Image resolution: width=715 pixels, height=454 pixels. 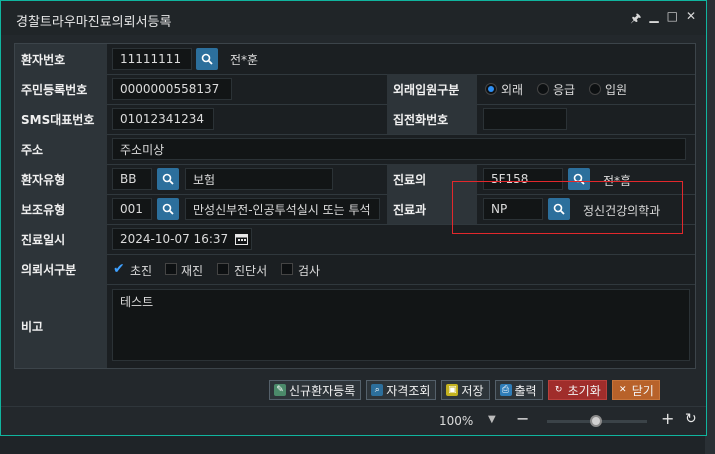 What do you see at coordinates (61, 59) in the screenshot?
I see `patient-number-label: 환자번호` at bounding box center [61, 59].